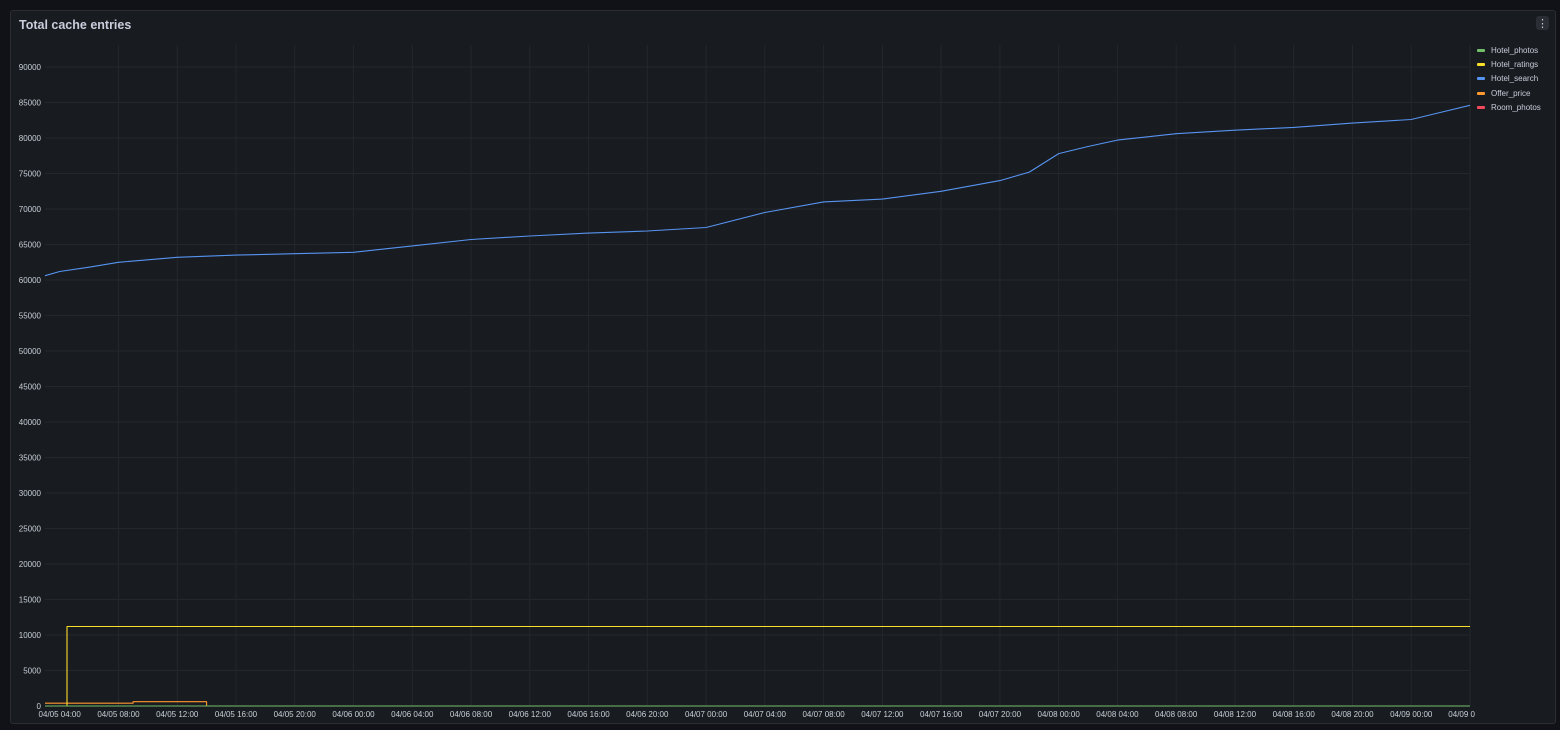 The image size is (1560, 730). Describe the element at coordinates (177, 714) in the screenshot. I see `x-tick-label: 04/05 12:00` at that location.